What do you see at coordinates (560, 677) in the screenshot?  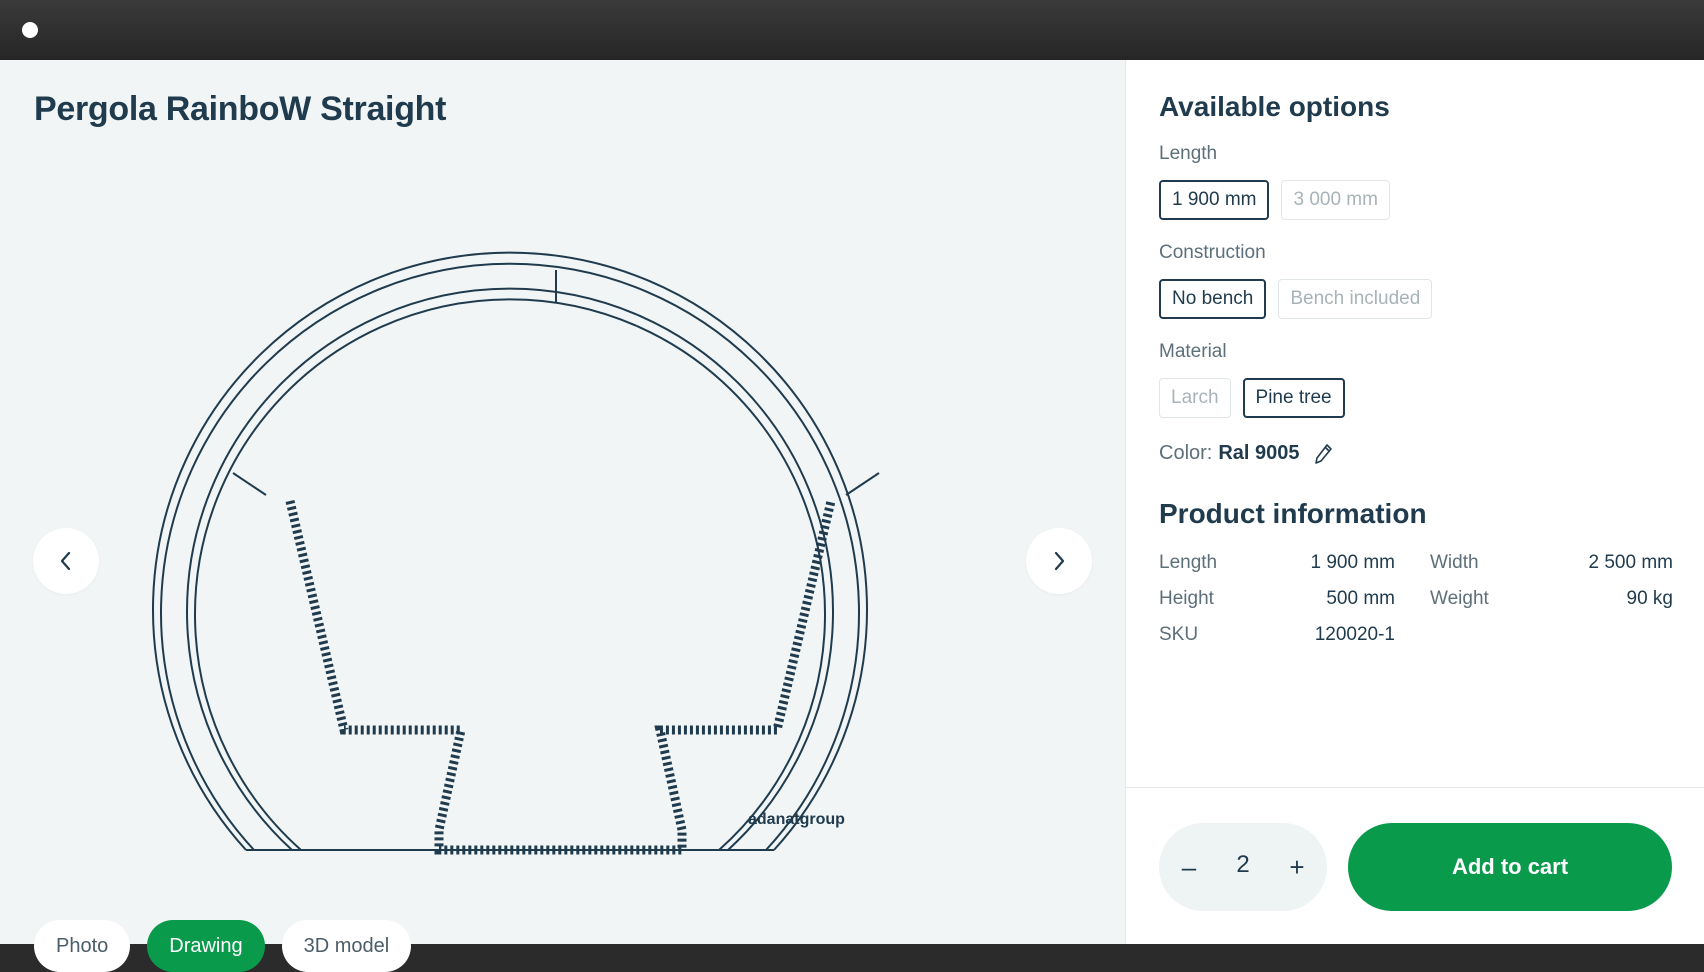 I see `bench-slats` at bounding box center [560, 677].